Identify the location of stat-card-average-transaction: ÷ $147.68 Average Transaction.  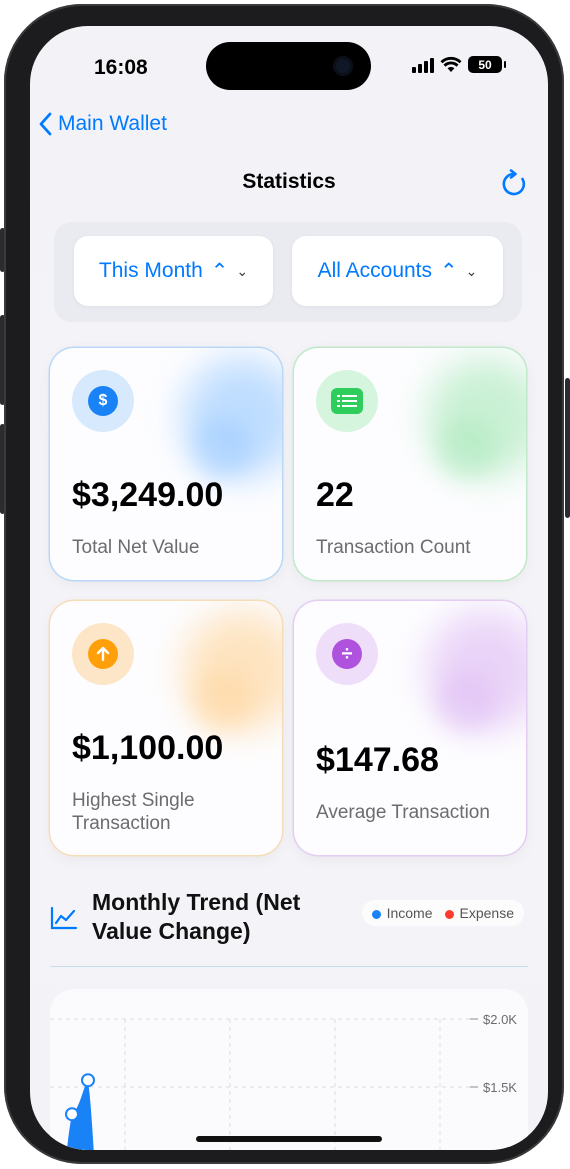
(410, 728).